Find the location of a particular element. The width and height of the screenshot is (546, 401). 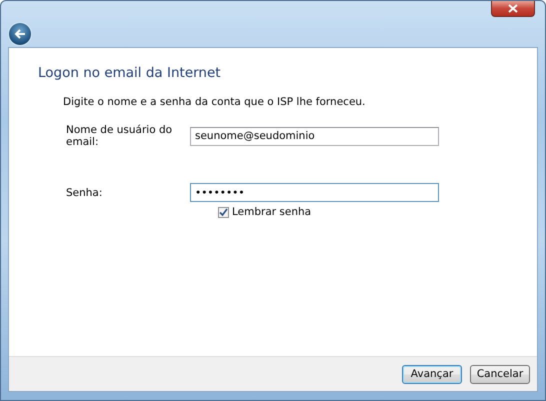

dialog-button: Cancelar is located at coordinates (500, 374).